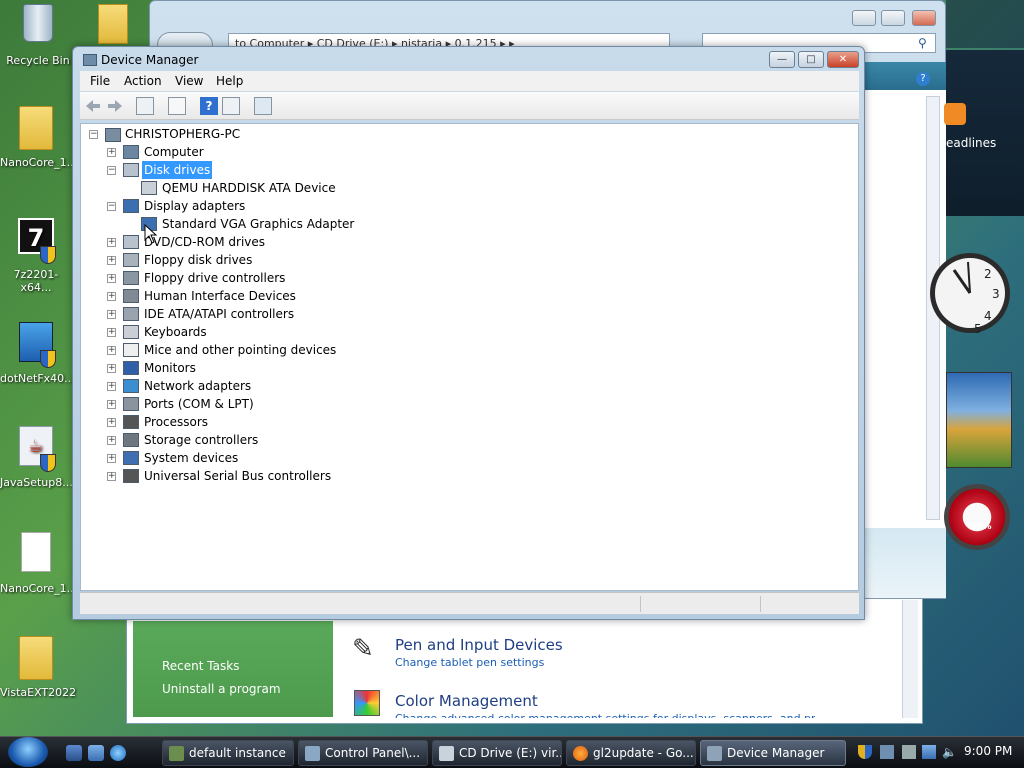  I want to click on tree-category: Disk drives, so click(177, 170).